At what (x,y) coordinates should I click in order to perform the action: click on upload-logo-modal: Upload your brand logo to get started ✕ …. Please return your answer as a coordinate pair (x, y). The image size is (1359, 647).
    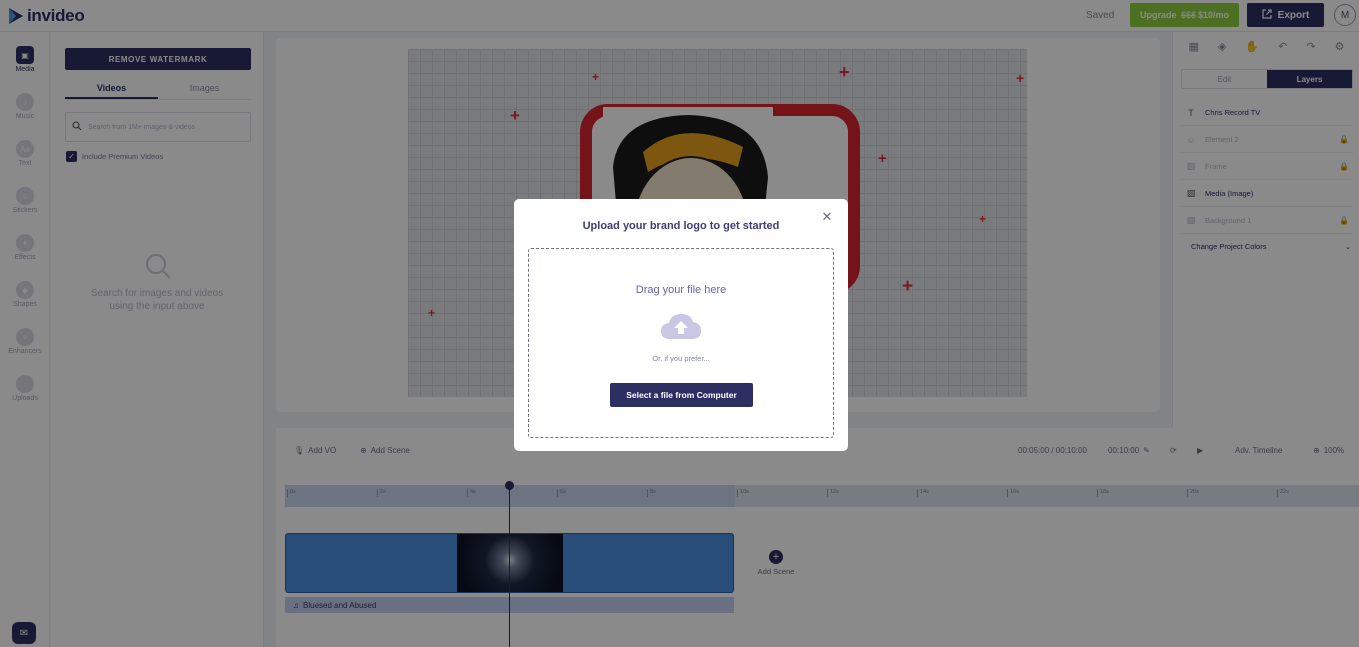
    Looking at the image, I should click on (681, 325).